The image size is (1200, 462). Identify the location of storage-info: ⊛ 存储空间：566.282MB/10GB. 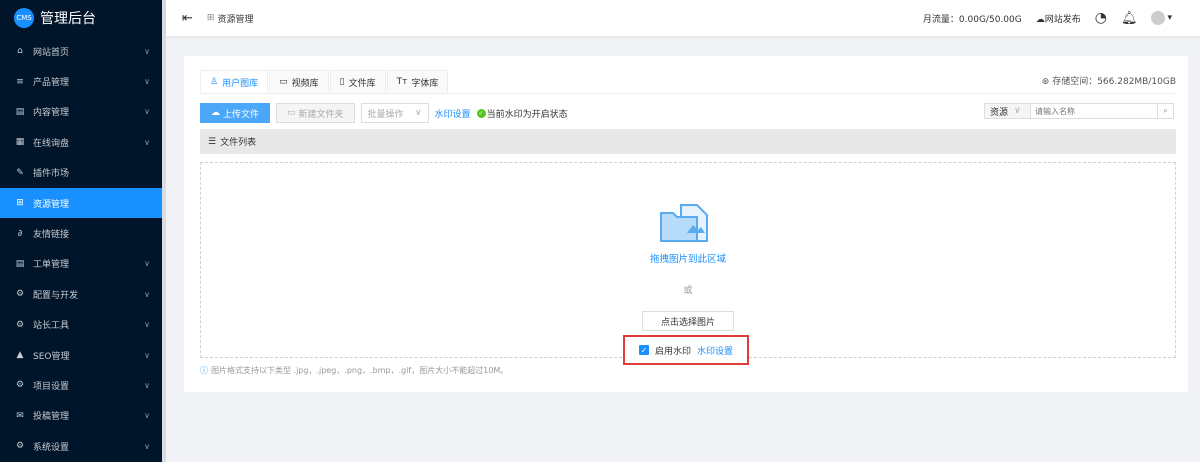
(1108, 82).